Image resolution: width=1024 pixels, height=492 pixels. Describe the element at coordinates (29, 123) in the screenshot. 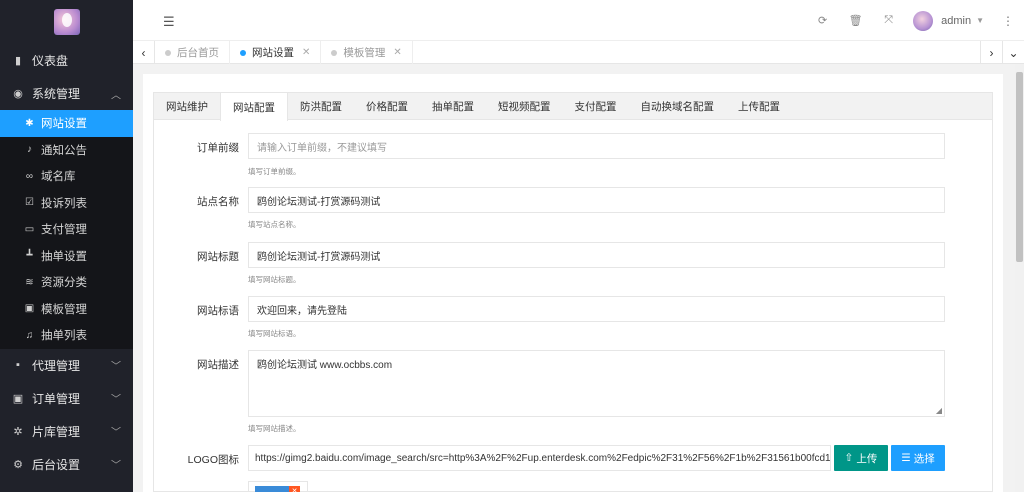

I see `gear-icon: ✱` at that location.